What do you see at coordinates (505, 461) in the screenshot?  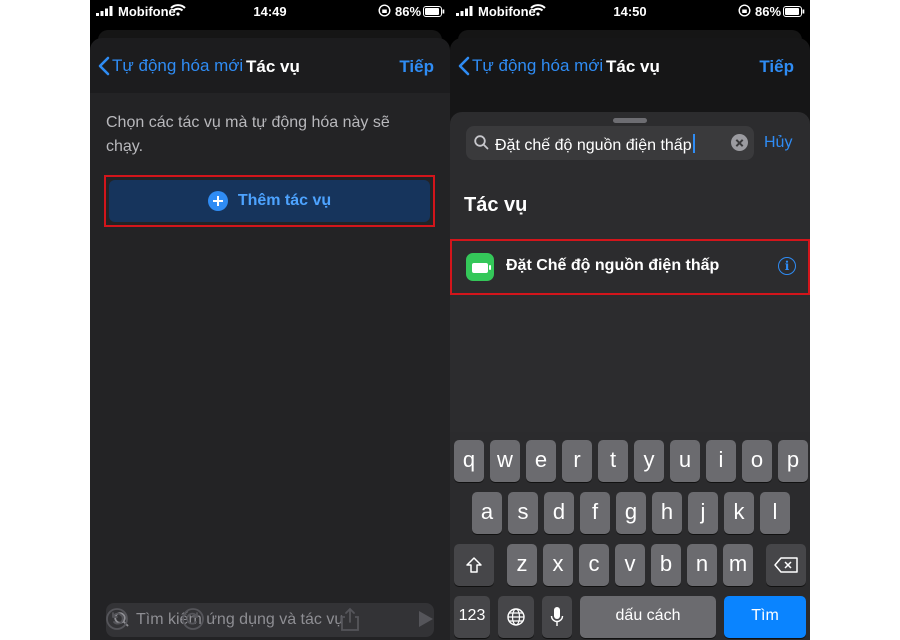 I see `key-w: w` at bounding box center [505, 461].